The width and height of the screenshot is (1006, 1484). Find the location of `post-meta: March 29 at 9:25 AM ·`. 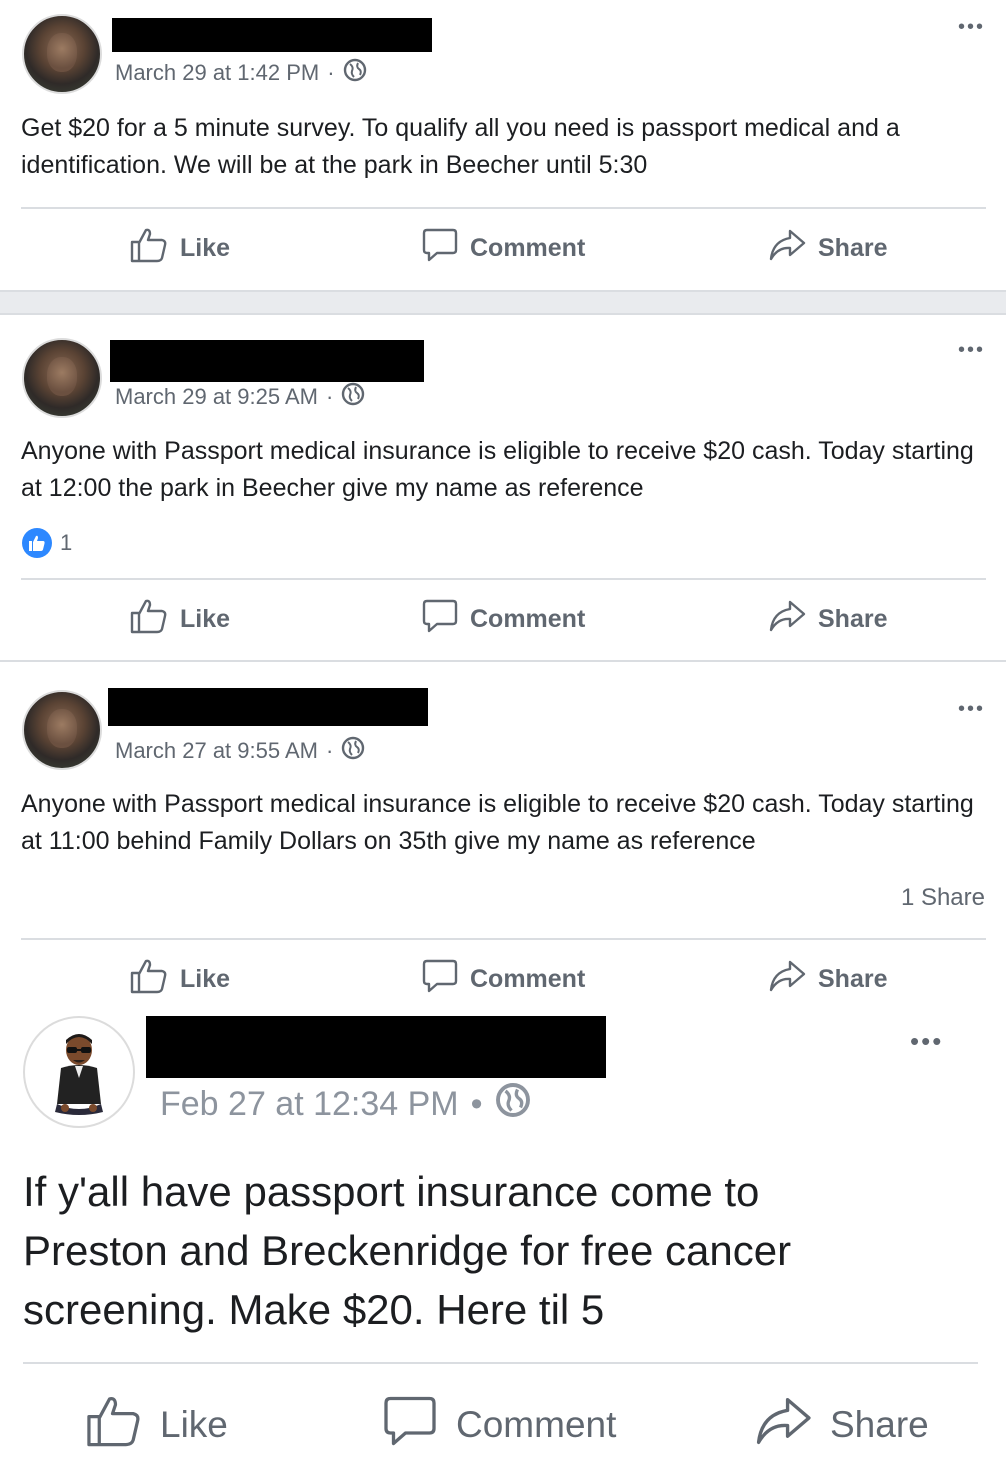

post-meta: March 29 at 9:25 AM · is located at coordinates (240, 397).